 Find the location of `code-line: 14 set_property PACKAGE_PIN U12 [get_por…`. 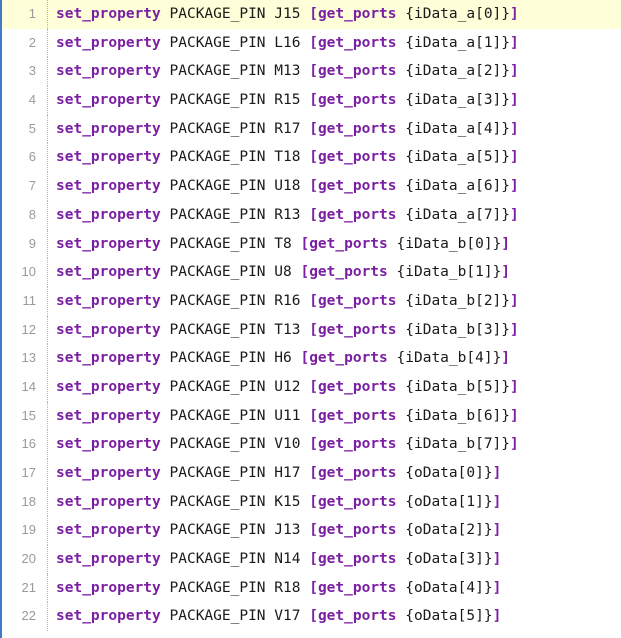

code-line: 14 set_property PACKAGE_PIN U12 [get_por… is located at coordinates (311, 387).